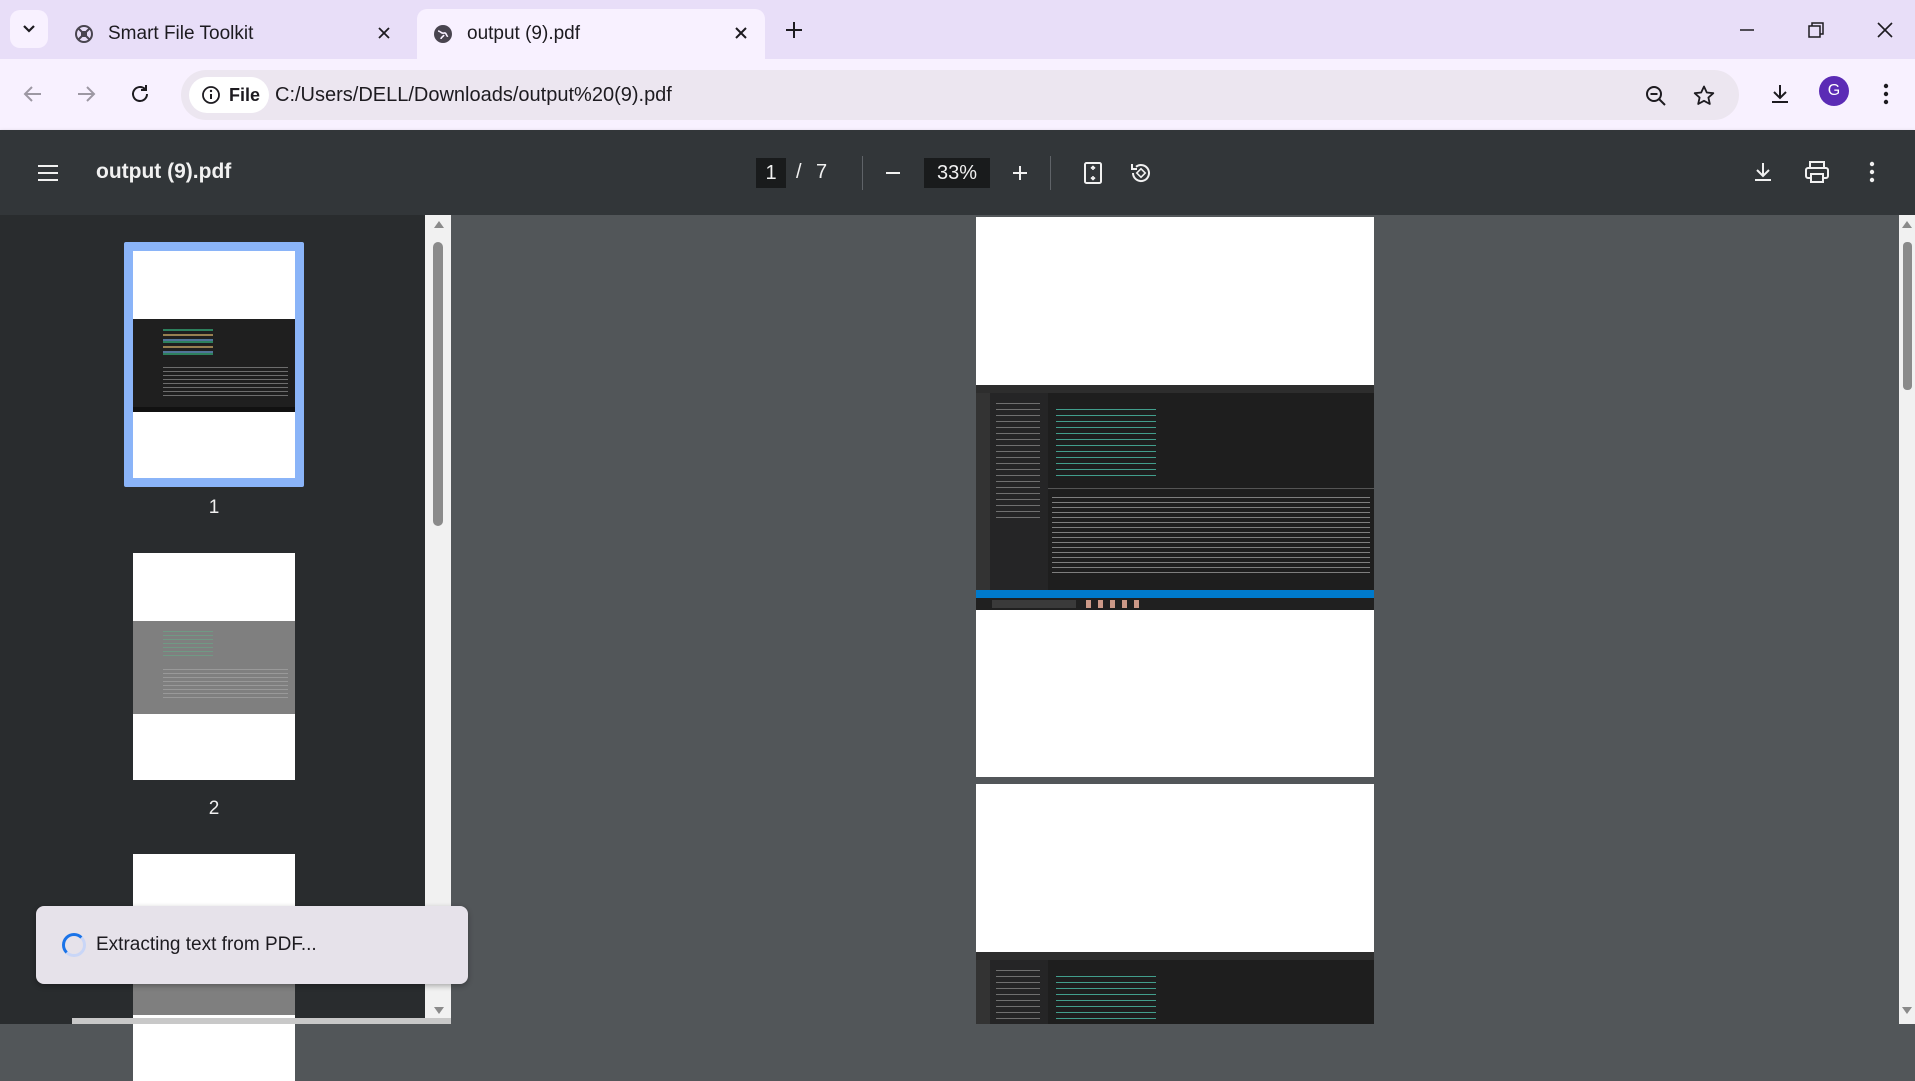  I want to click on page-number-input: 1, so click(771, 173).